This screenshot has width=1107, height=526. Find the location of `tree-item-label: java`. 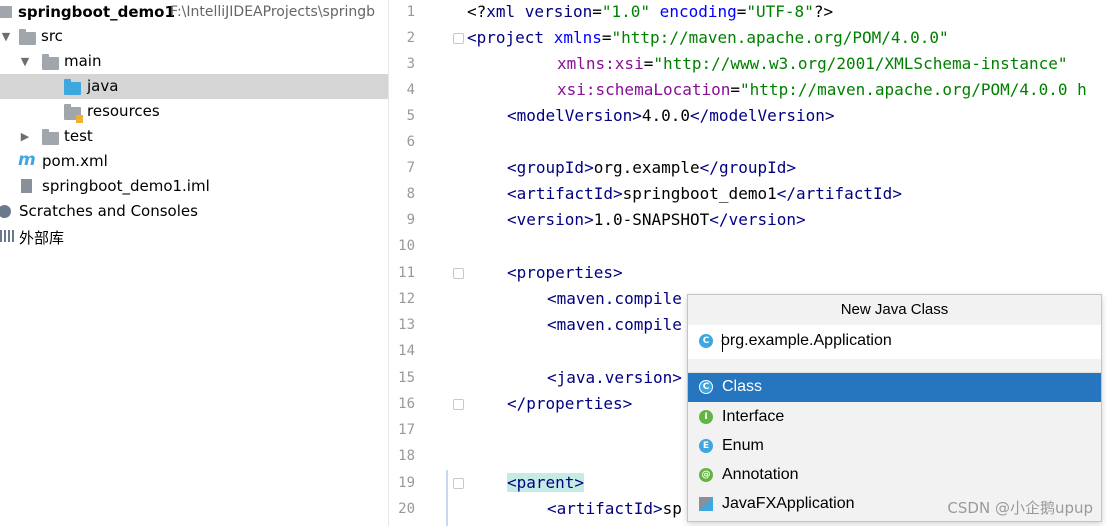

tree-item-label: java is located at coordinates (103, 86).